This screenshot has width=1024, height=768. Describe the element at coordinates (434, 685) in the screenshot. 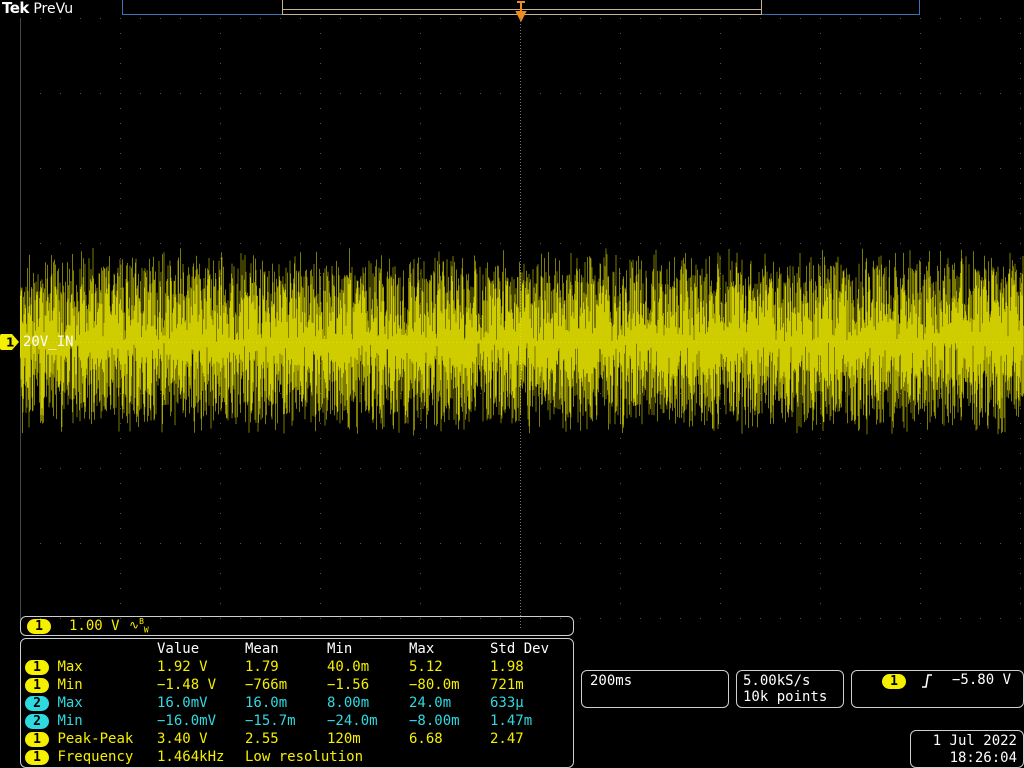

I see `meas-max: −80.0m` at that location.